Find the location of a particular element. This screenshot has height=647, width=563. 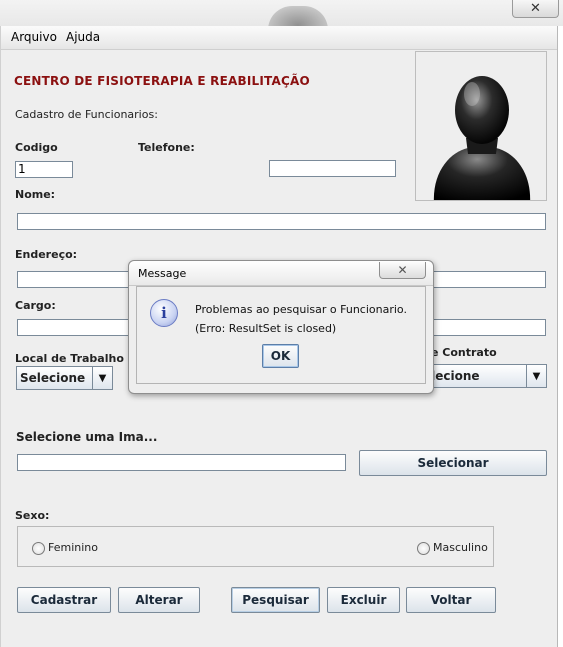

dialog-message-line1: Problemas ao pesquisar o Funcionario. is located at coordinates (301, 309).